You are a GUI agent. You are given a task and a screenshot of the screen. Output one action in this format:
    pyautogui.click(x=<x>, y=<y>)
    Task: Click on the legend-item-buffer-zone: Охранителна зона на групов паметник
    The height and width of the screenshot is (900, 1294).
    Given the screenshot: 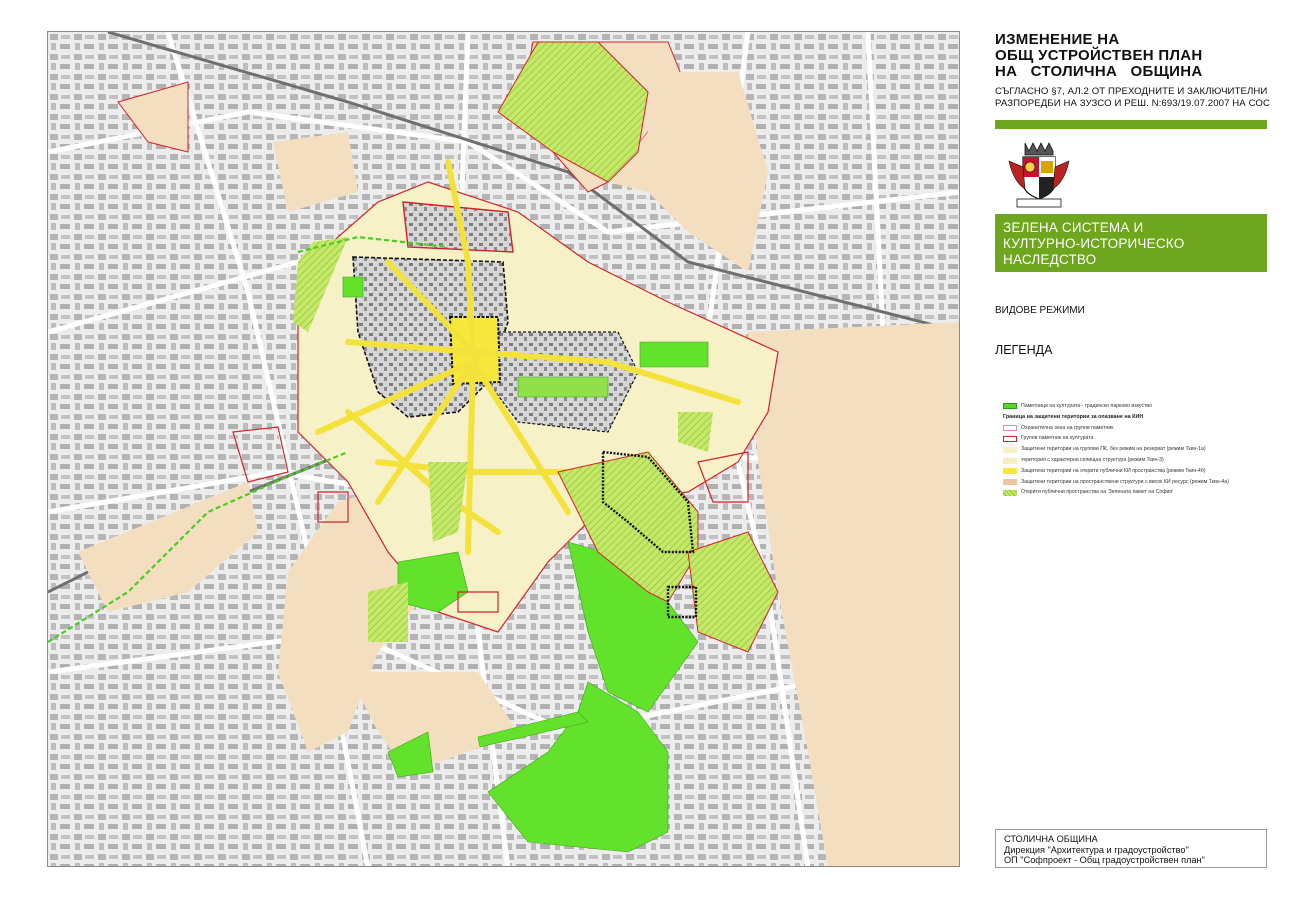 What is the action you would take?
    pyautogui.click(x=1143, y=428)
    